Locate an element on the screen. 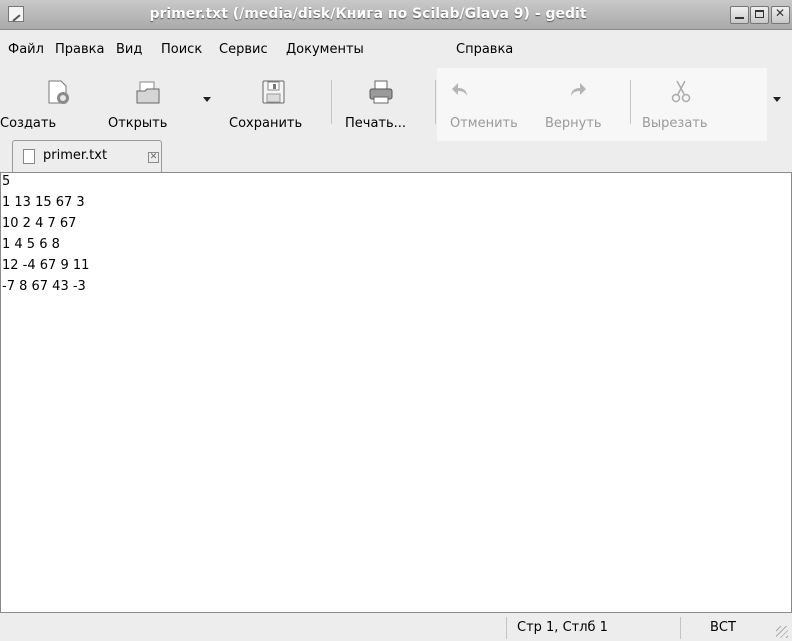  minimize-button is located at coordinates (739, 15).